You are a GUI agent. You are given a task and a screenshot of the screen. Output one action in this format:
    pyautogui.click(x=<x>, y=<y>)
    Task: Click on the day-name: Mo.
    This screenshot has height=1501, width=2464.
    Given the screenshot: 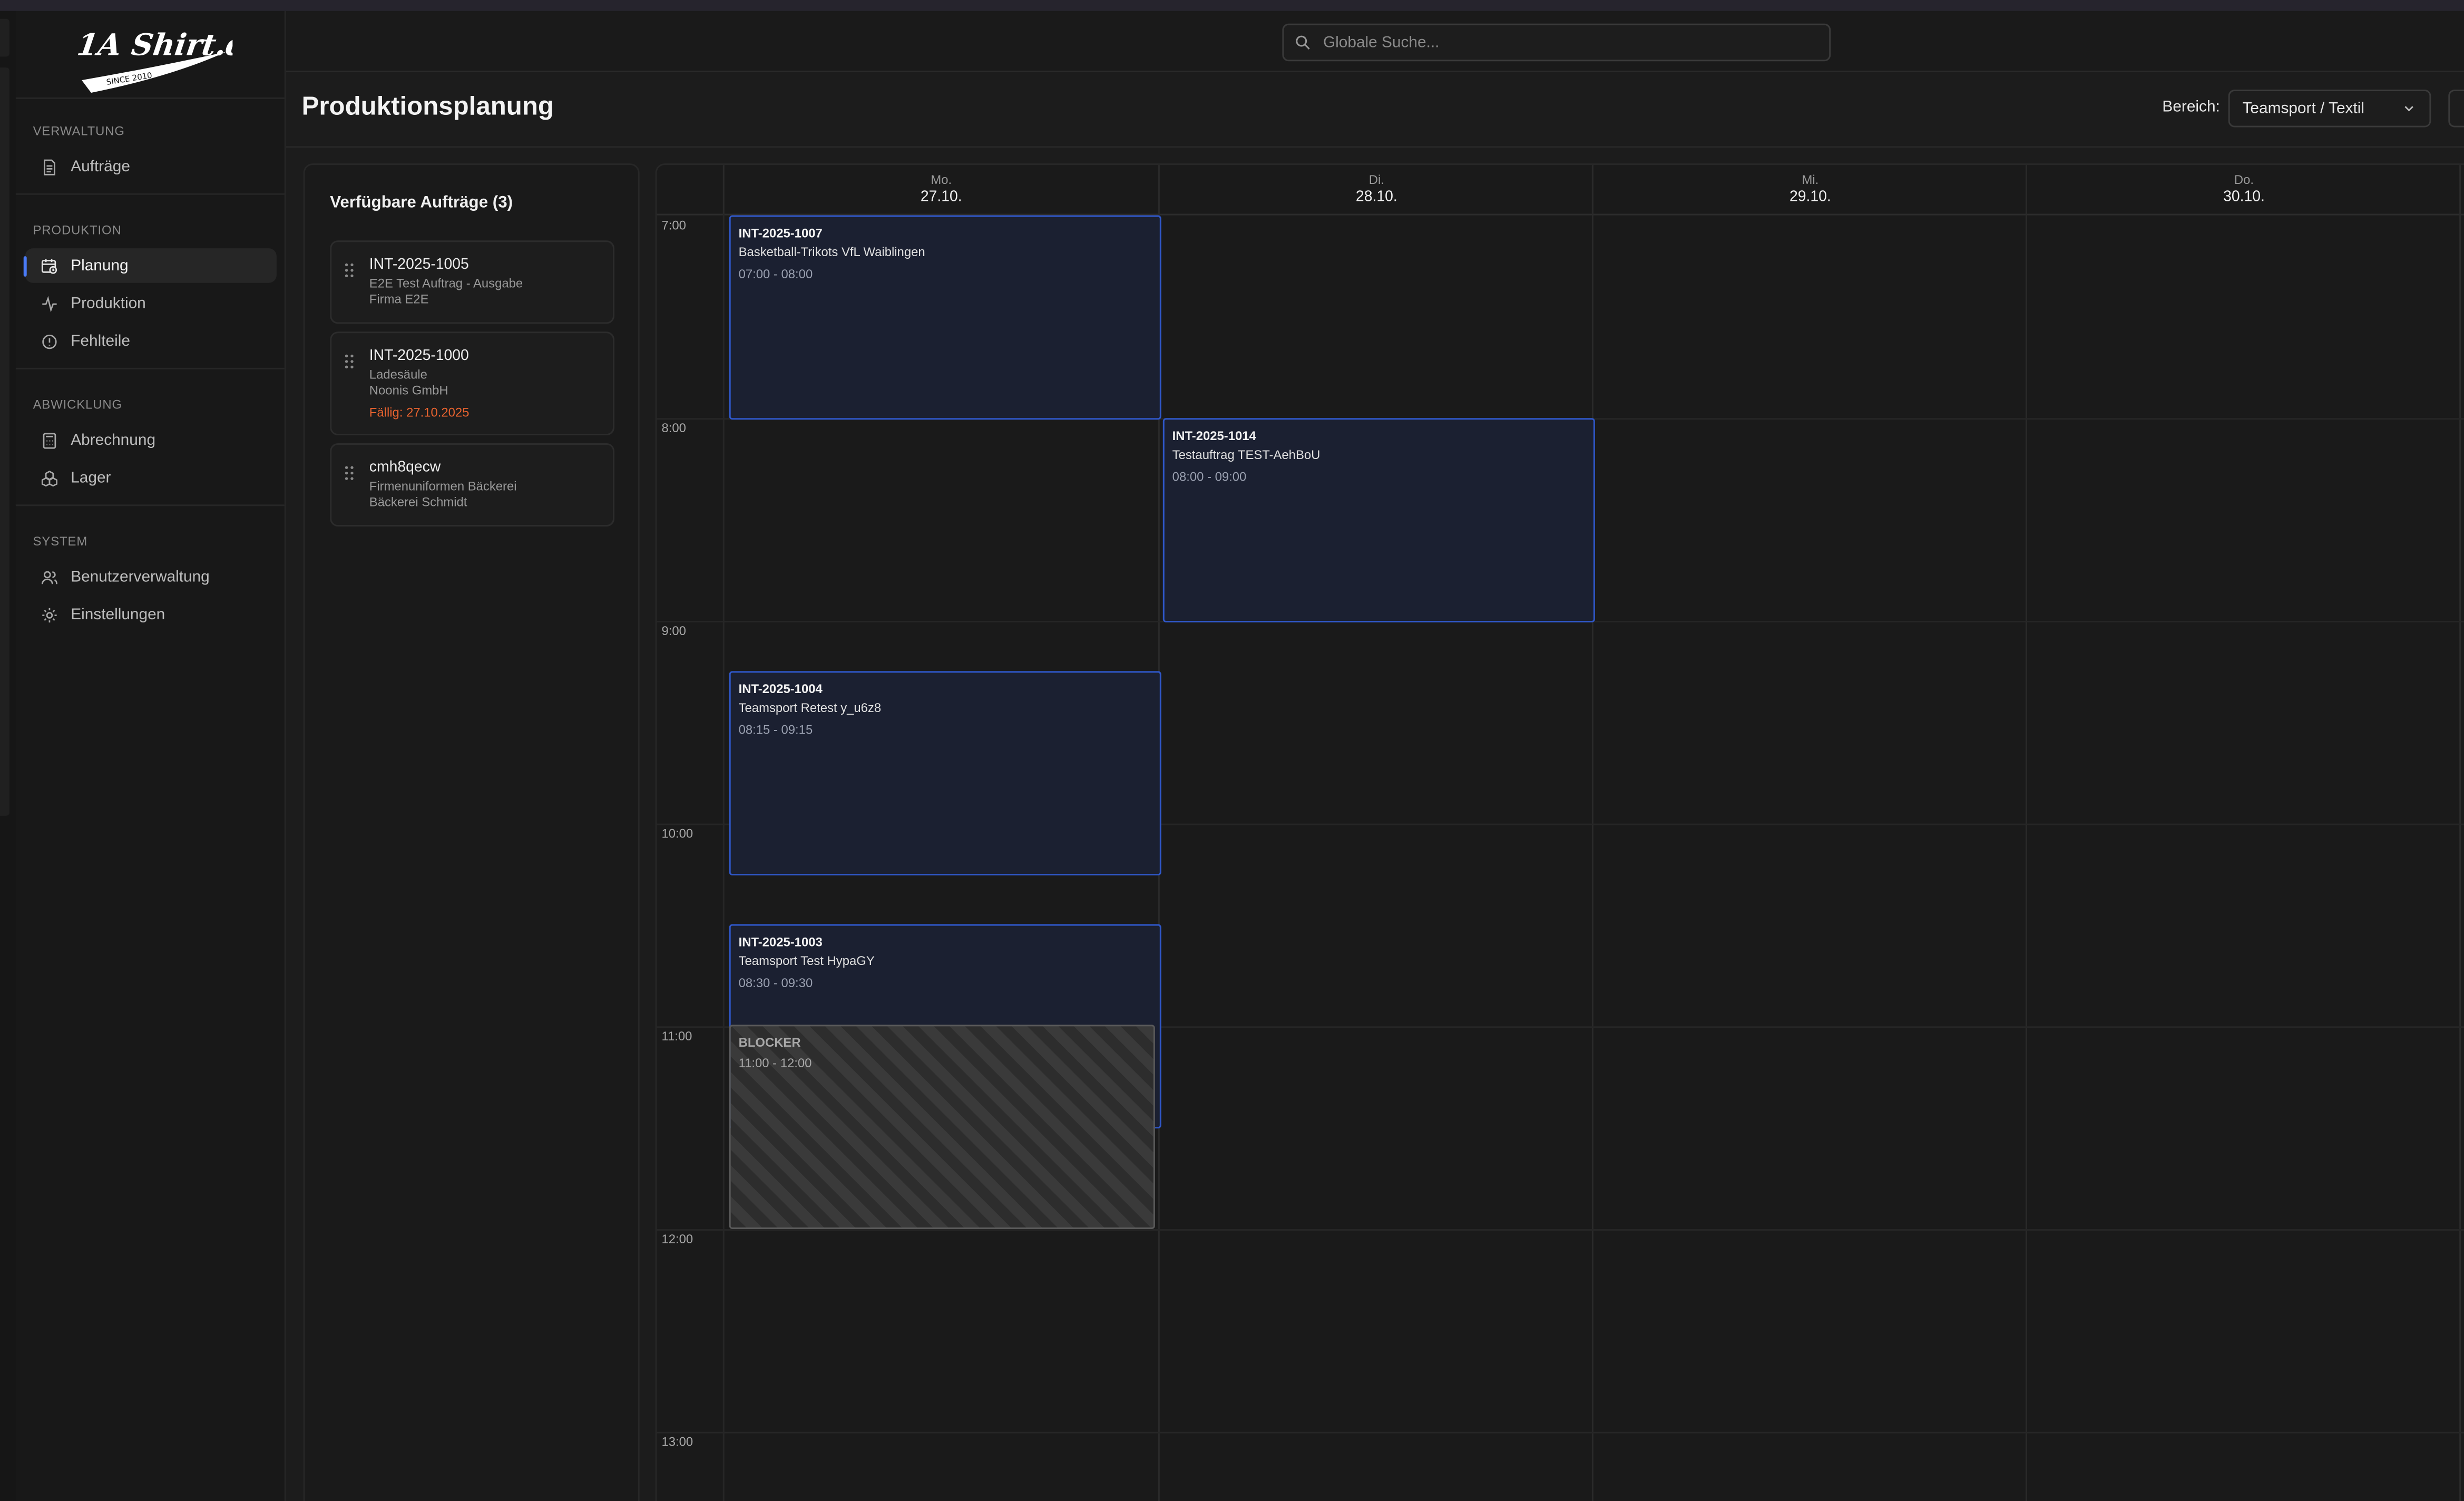 What is the action you would take?
    pyautogui.click(x=942, y=180)
    